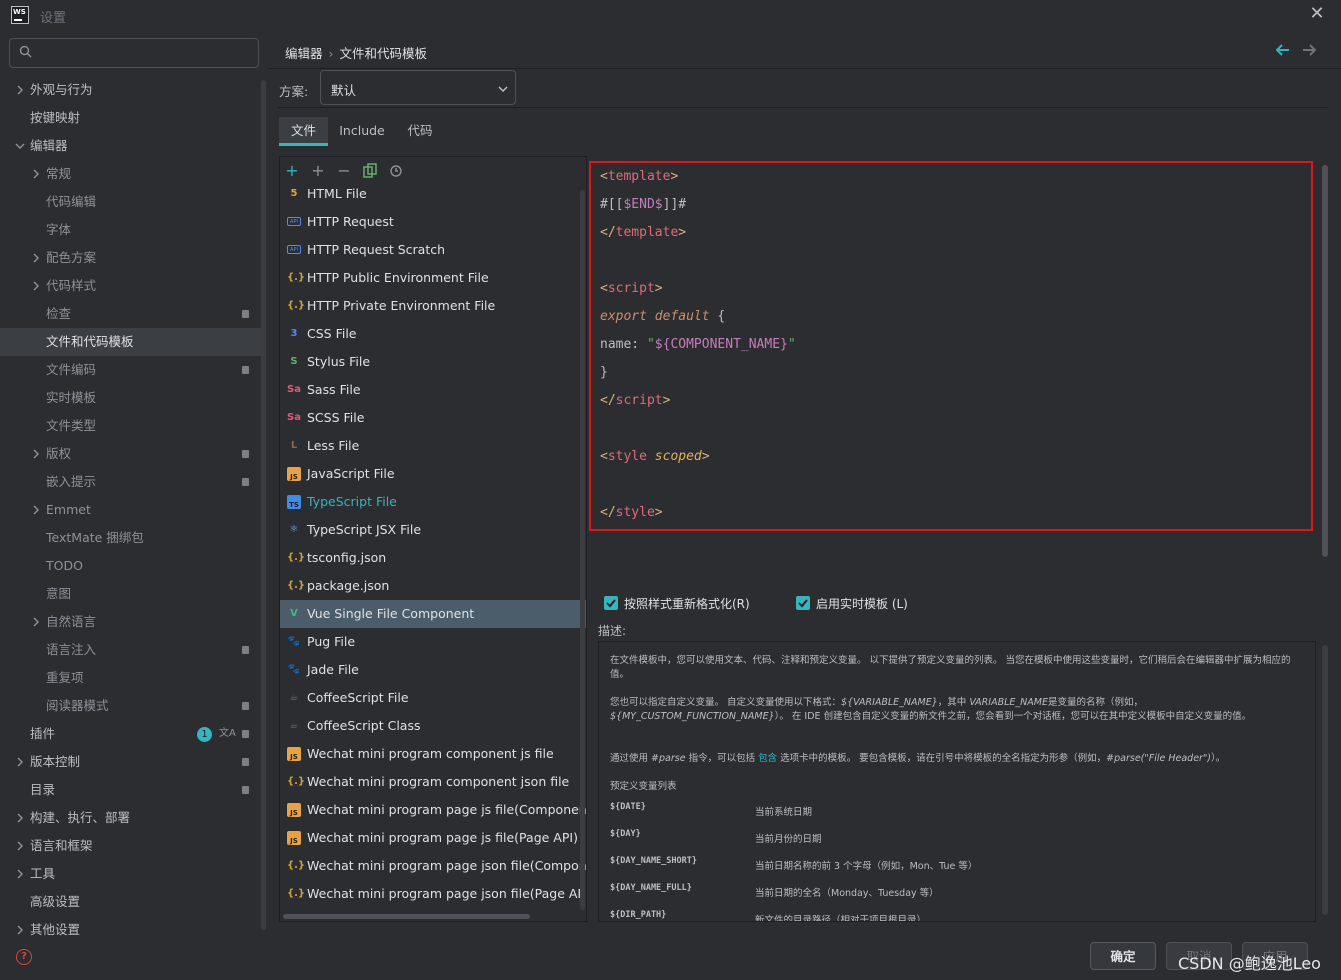 Image resolution: width=1341 pixels, height=980 pixels. I want to click on sidebar-item: 文件和代码模板, so click(131, 342).